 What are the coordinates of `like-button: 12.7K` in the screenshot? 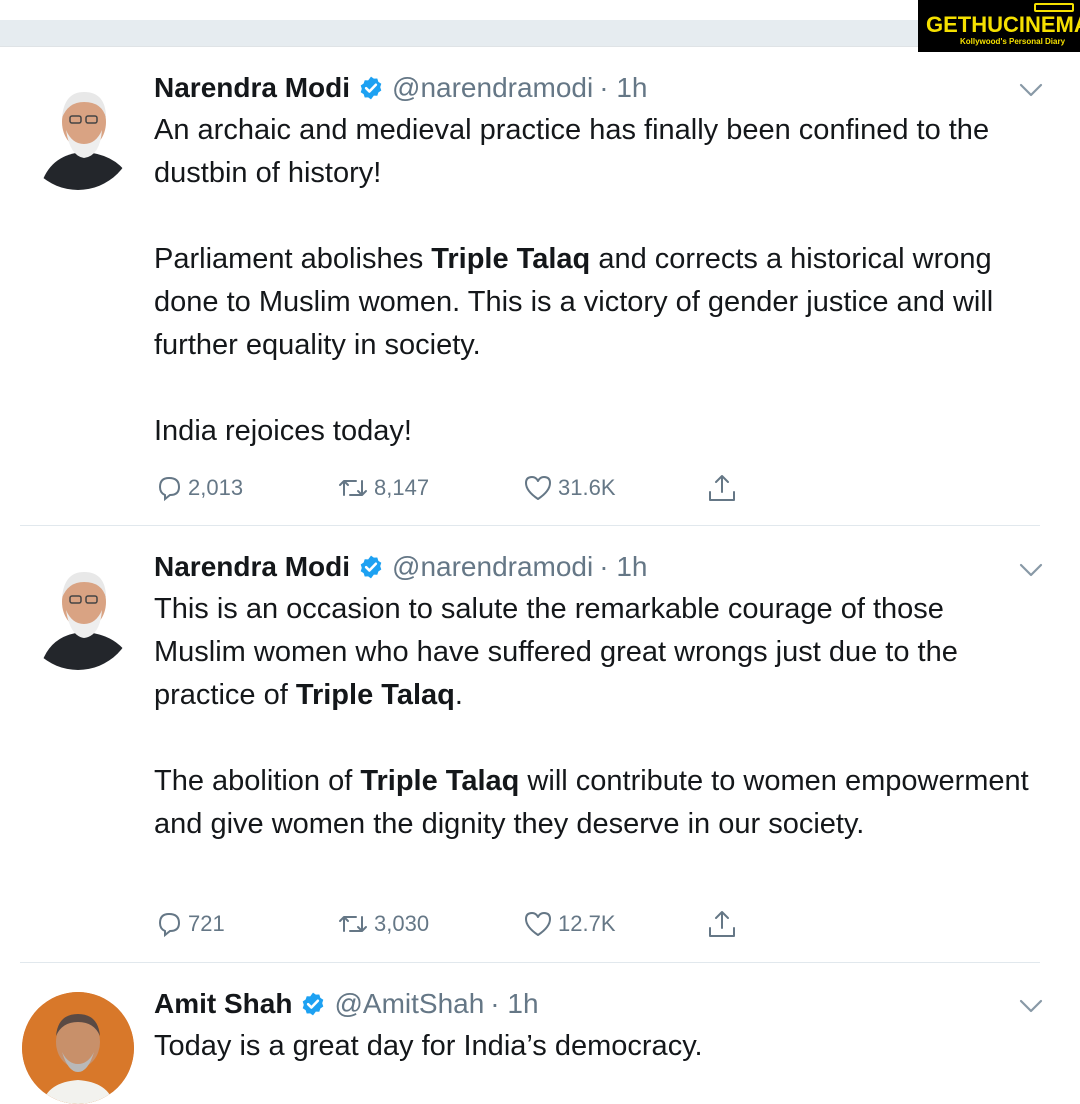 It's located at (569, 924).